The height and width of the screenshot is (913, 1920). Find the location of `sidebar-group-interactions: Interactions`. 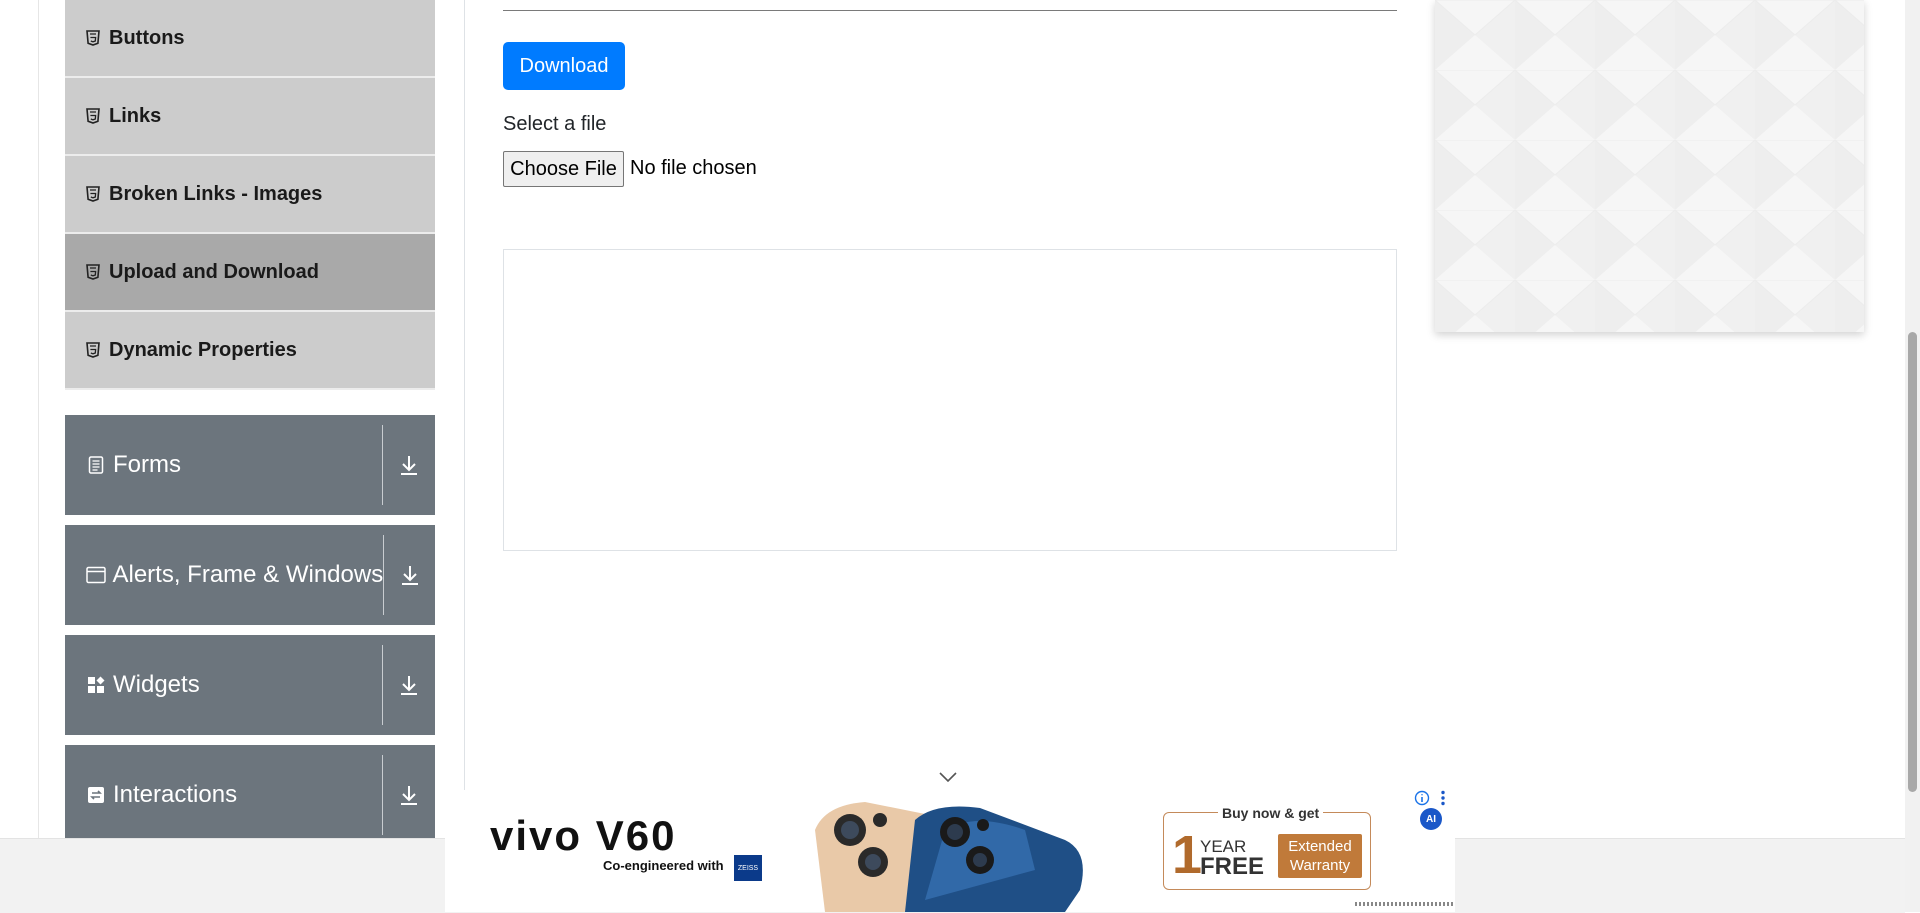

sidebar-group-interactions: Interactions is located at coordinates (250, 795).